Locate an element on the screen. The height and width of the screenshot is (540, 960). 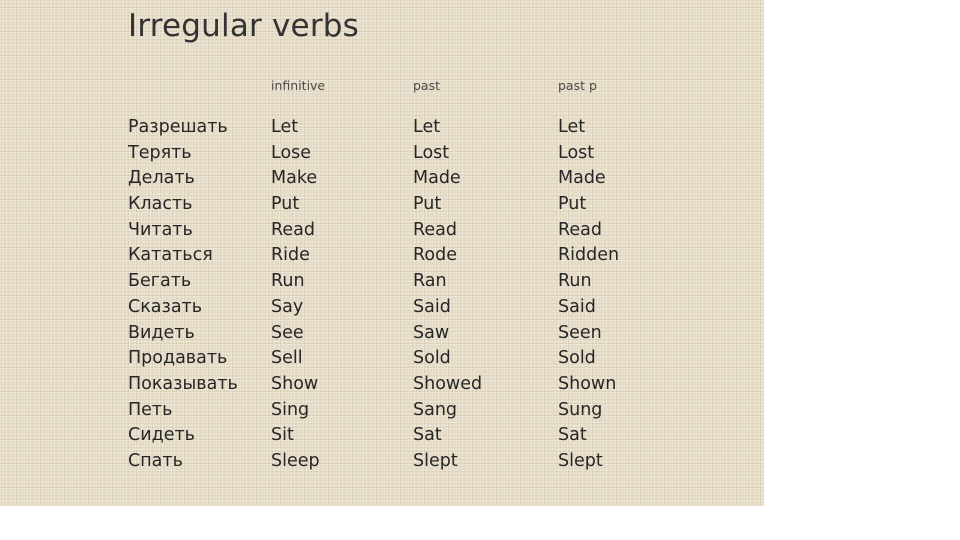
column-header-past-participle: past p is located at coordinates (577, 85).